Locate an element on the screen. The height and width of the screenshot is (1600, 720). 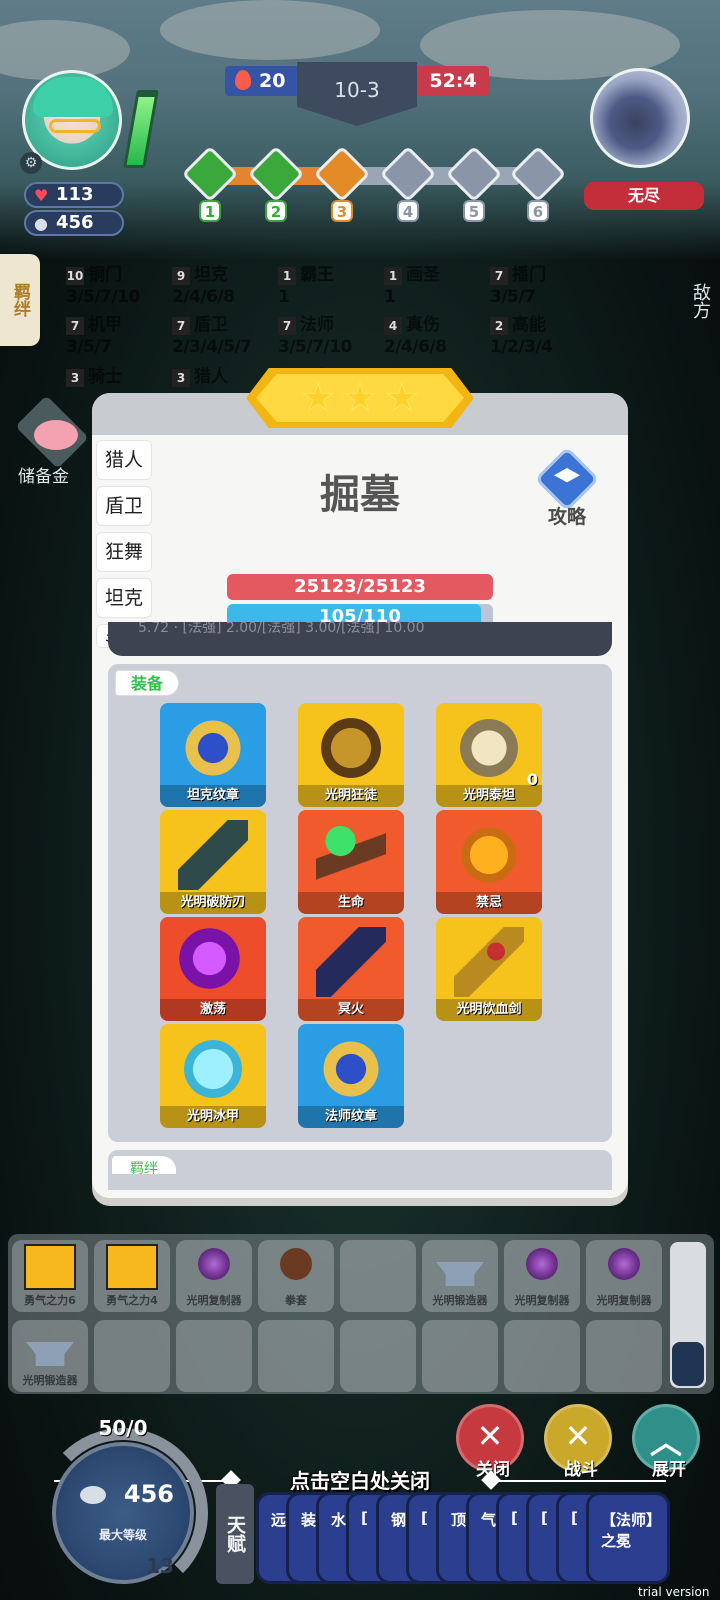
equipment-item: 冥火 is located at coordinates (351, 969).